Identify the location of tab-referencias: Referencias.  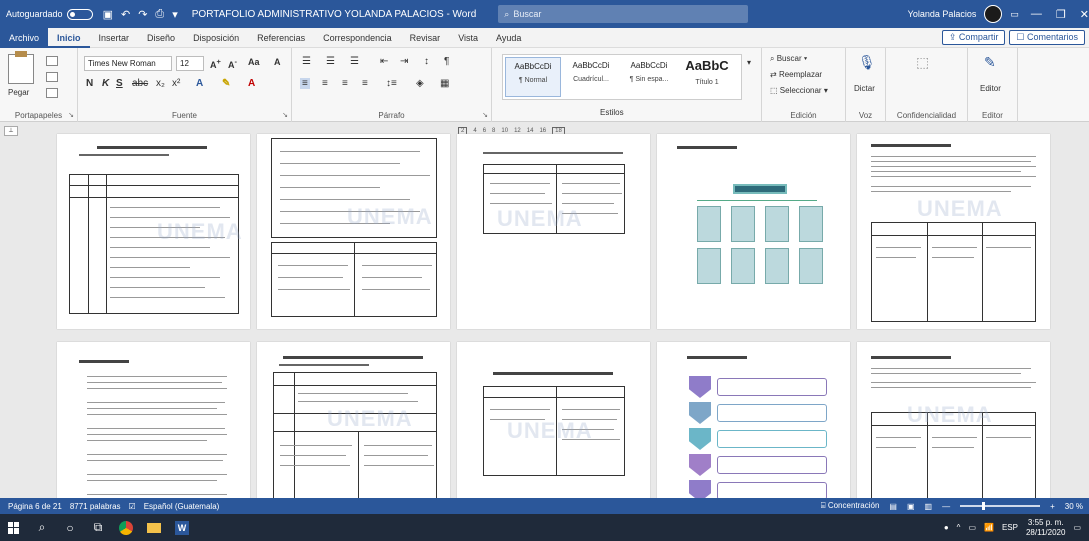
(281, 38).